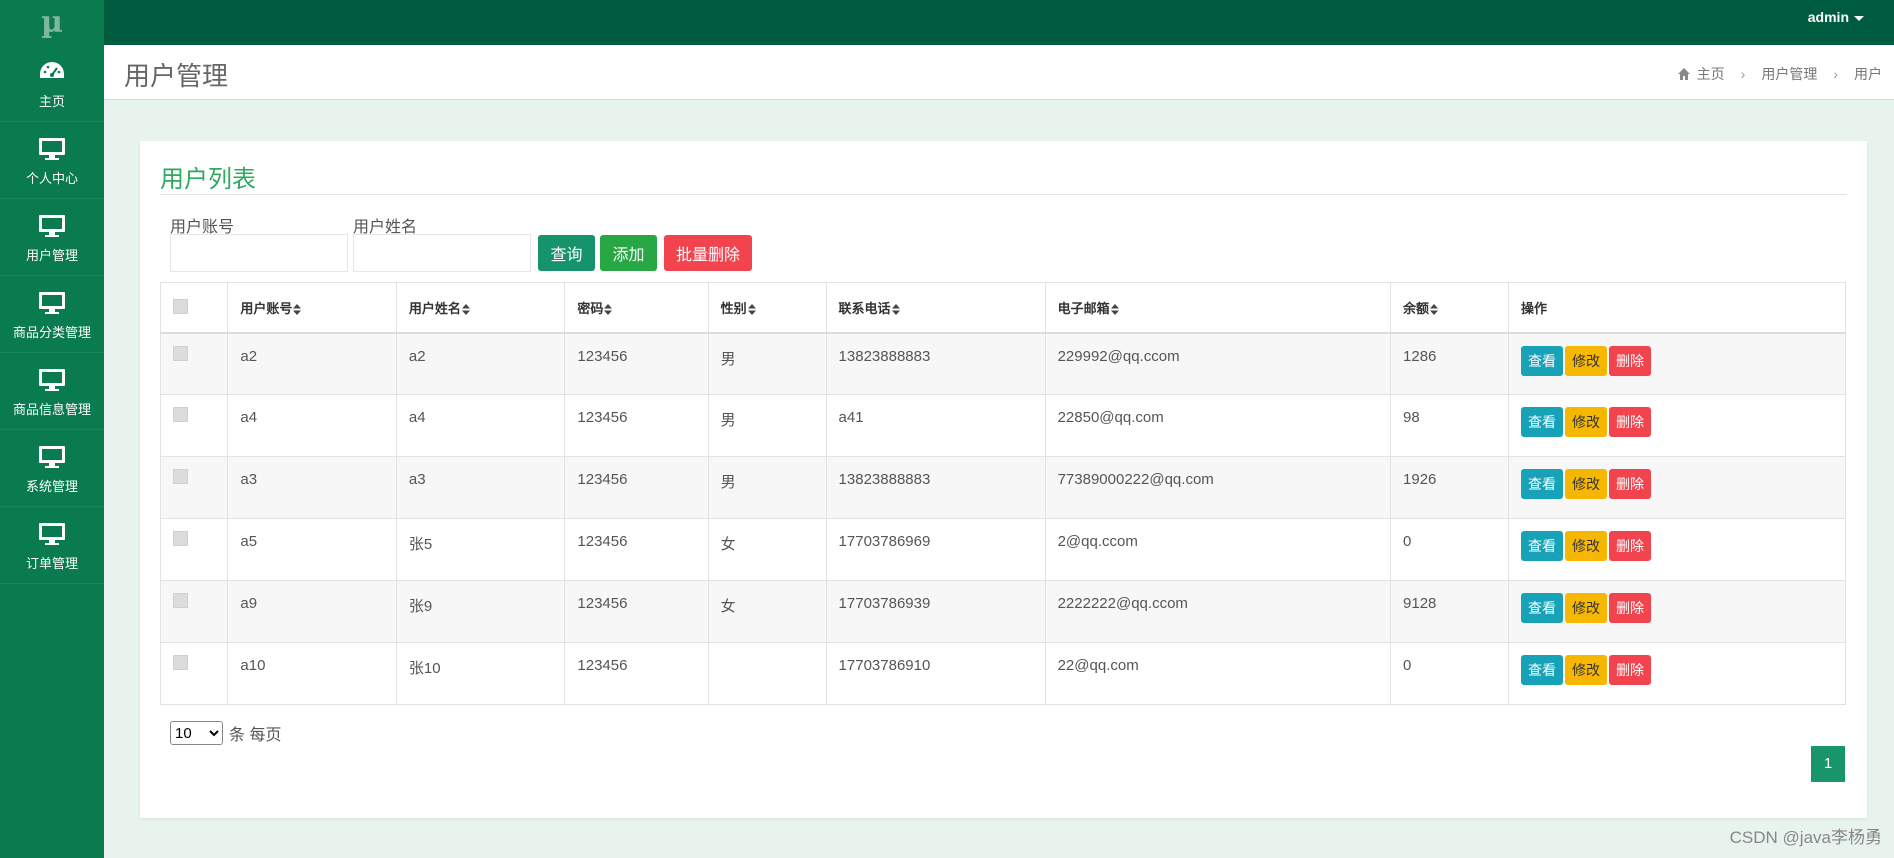 The image size is (1894, 858). What do you see at coordinates (1449, 611) in the screenshot?
I see `cell-balance: 9128` at bounding box center [1449, 611].